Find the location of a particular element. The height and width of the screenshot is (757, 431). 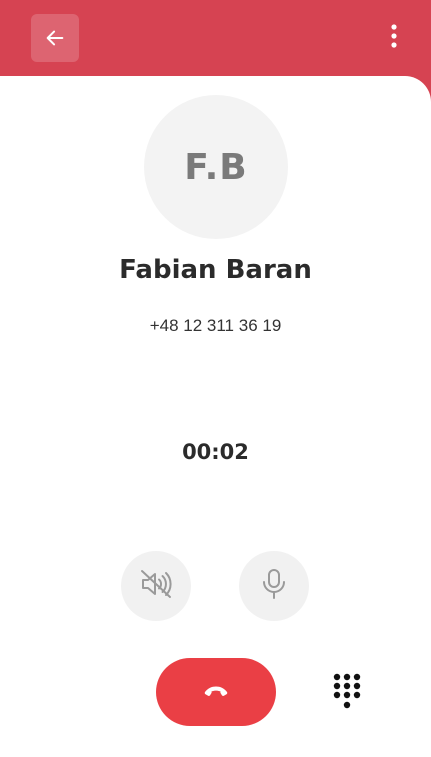

call-timer: 00:02 is located at coordinates (215, 452).